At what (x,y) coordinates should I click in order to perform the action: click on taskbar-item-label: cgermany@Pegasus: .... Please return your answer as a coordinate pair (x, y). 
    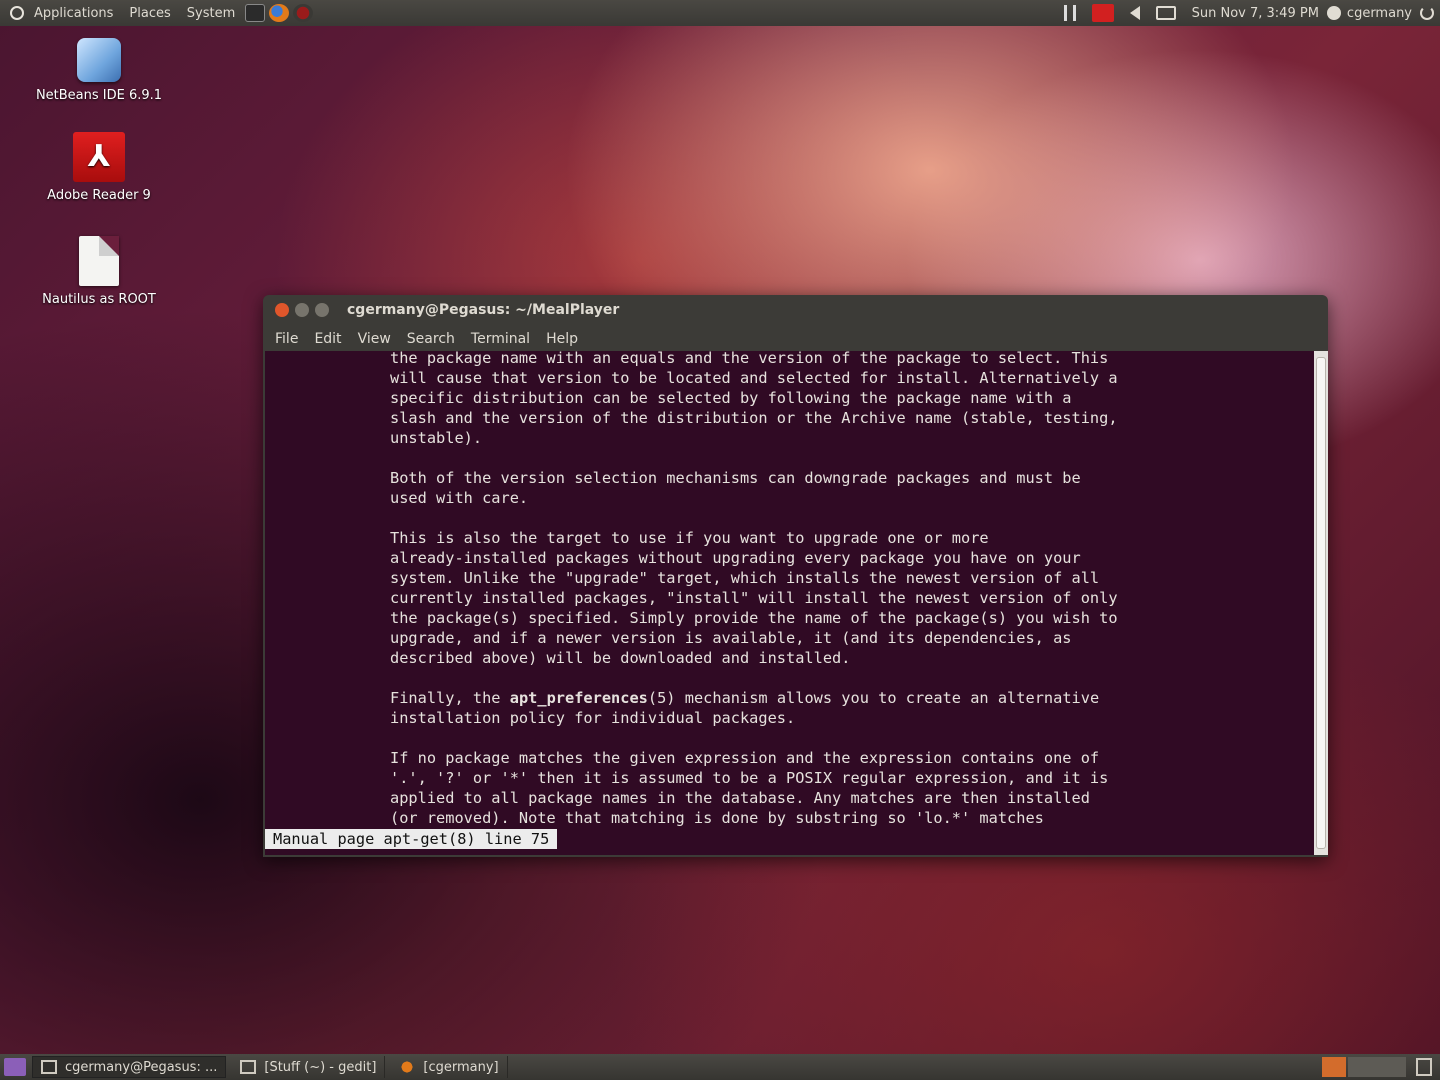
    Looking at the image, I should click on (141, 1067).